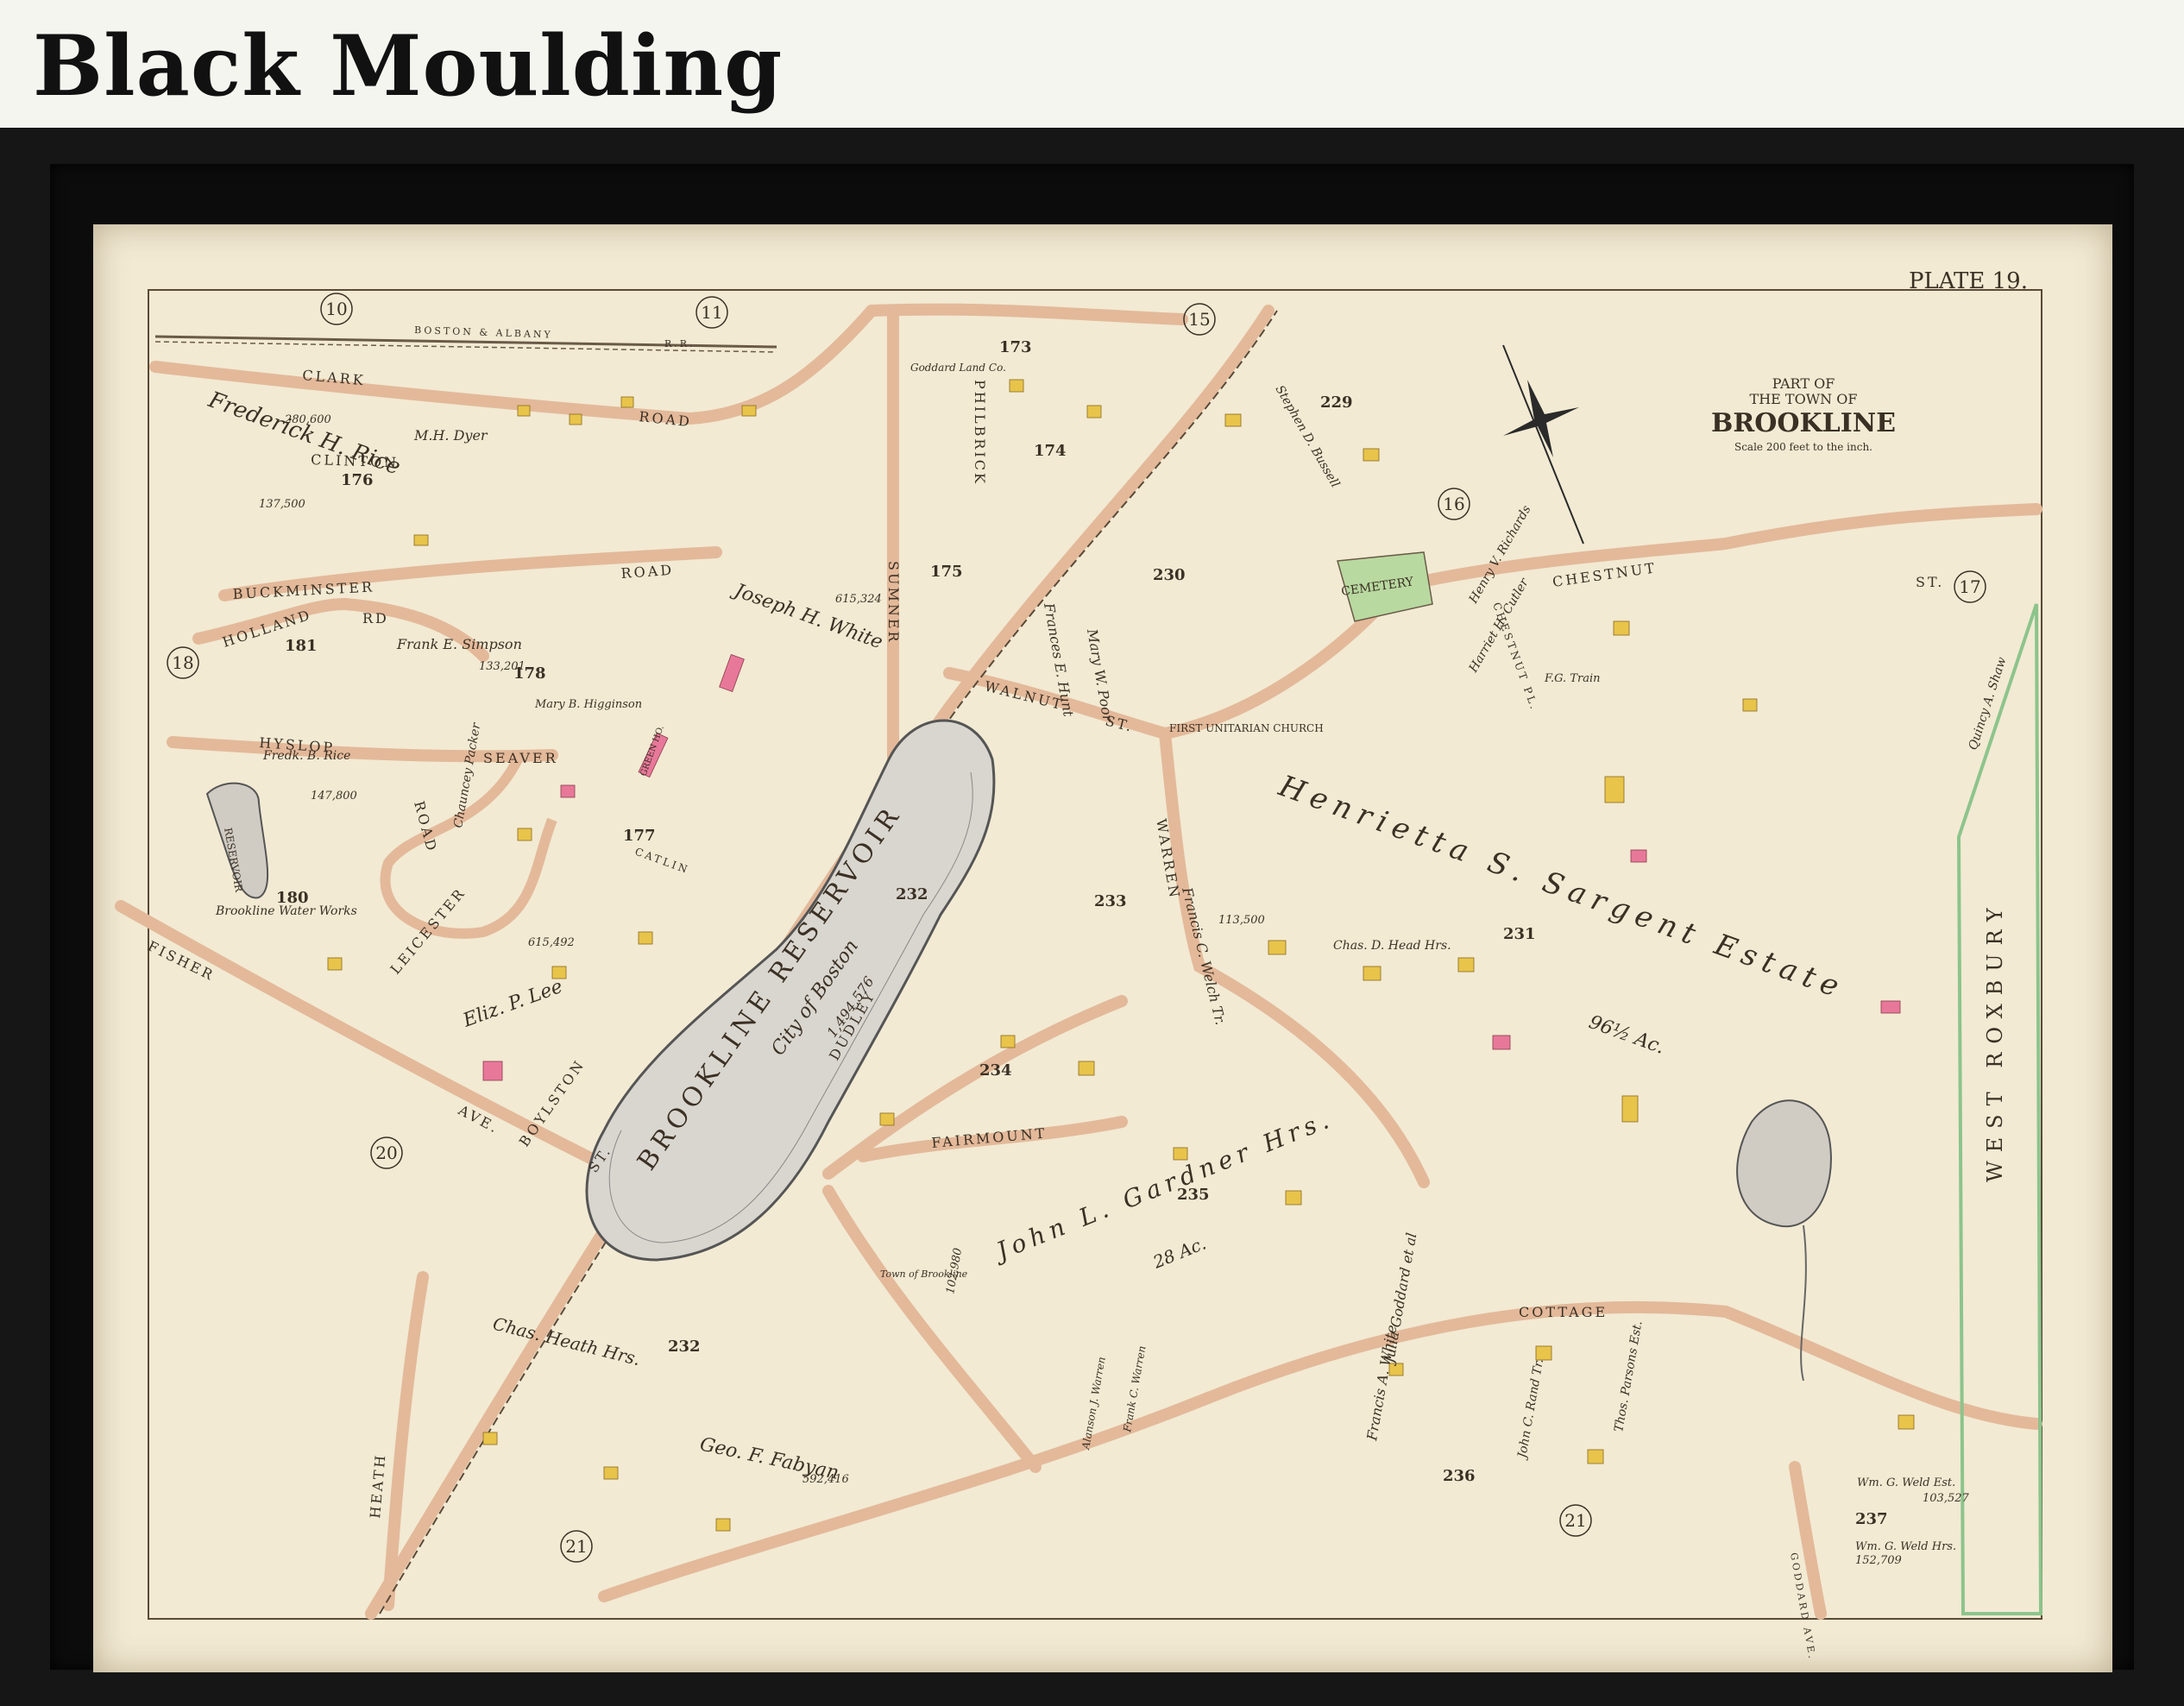  I want to click on cartouche-line2: THE TOWN OF, so click(1804, 399).